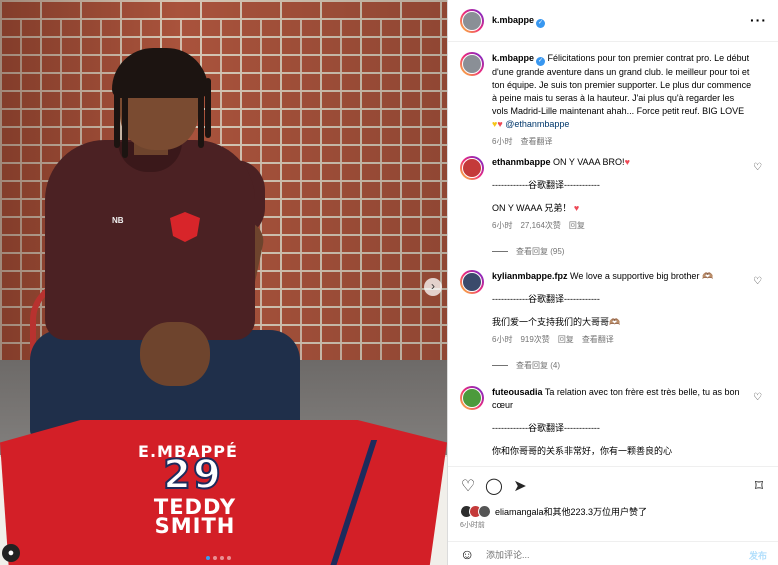  What do you see at coordinates (622, 225) in the screenshot?
I see `comment-meta: 6小时 27,164次赞 回复` at bounding box center [622, 225].